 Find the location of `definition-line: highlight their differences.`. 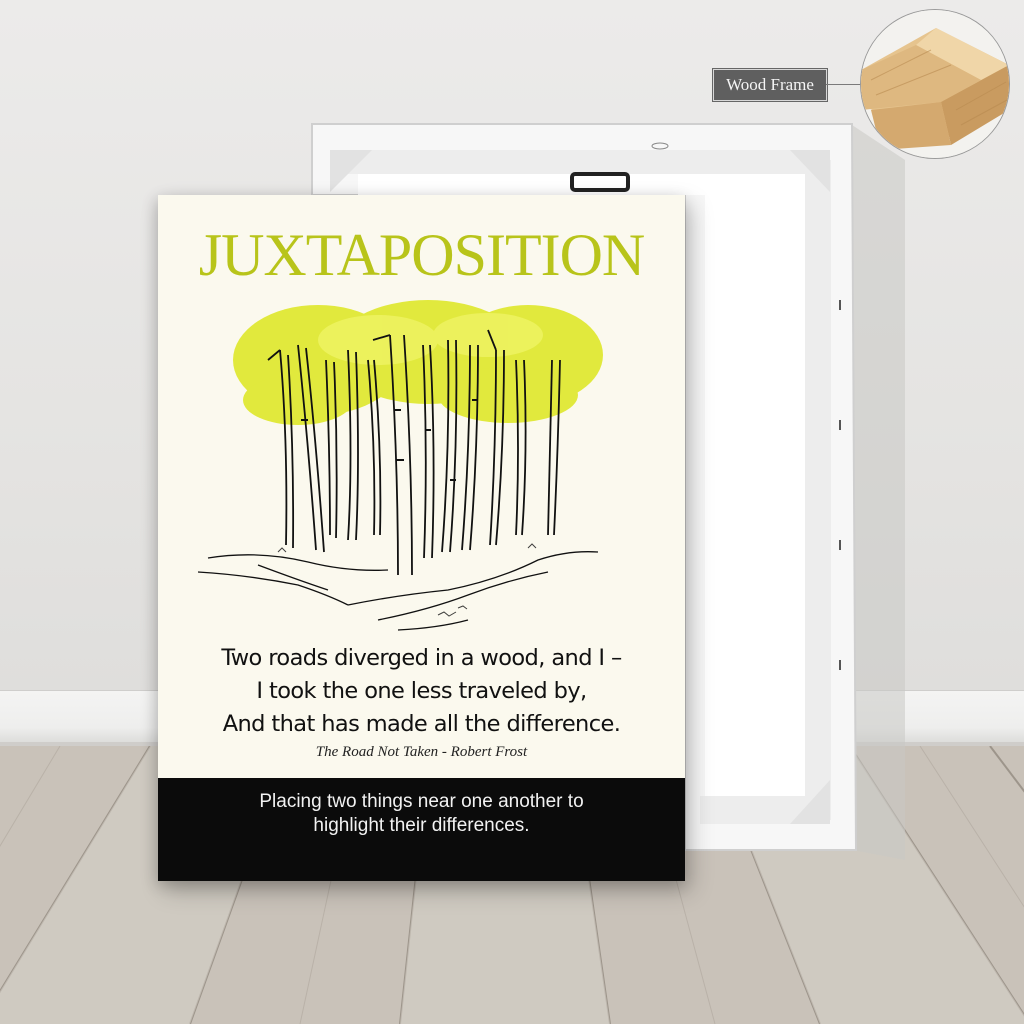

definition-line: highlight their differences. is located at coordinates (421, 825).